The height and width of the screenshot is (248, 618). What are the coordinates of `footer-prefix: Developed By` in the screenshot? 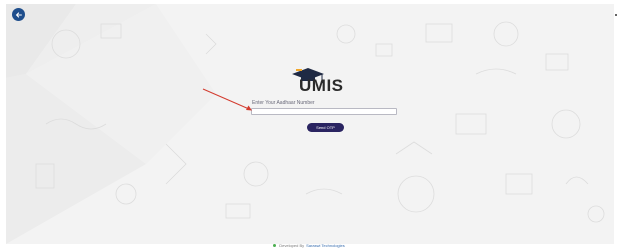 It's located at (292, 245).